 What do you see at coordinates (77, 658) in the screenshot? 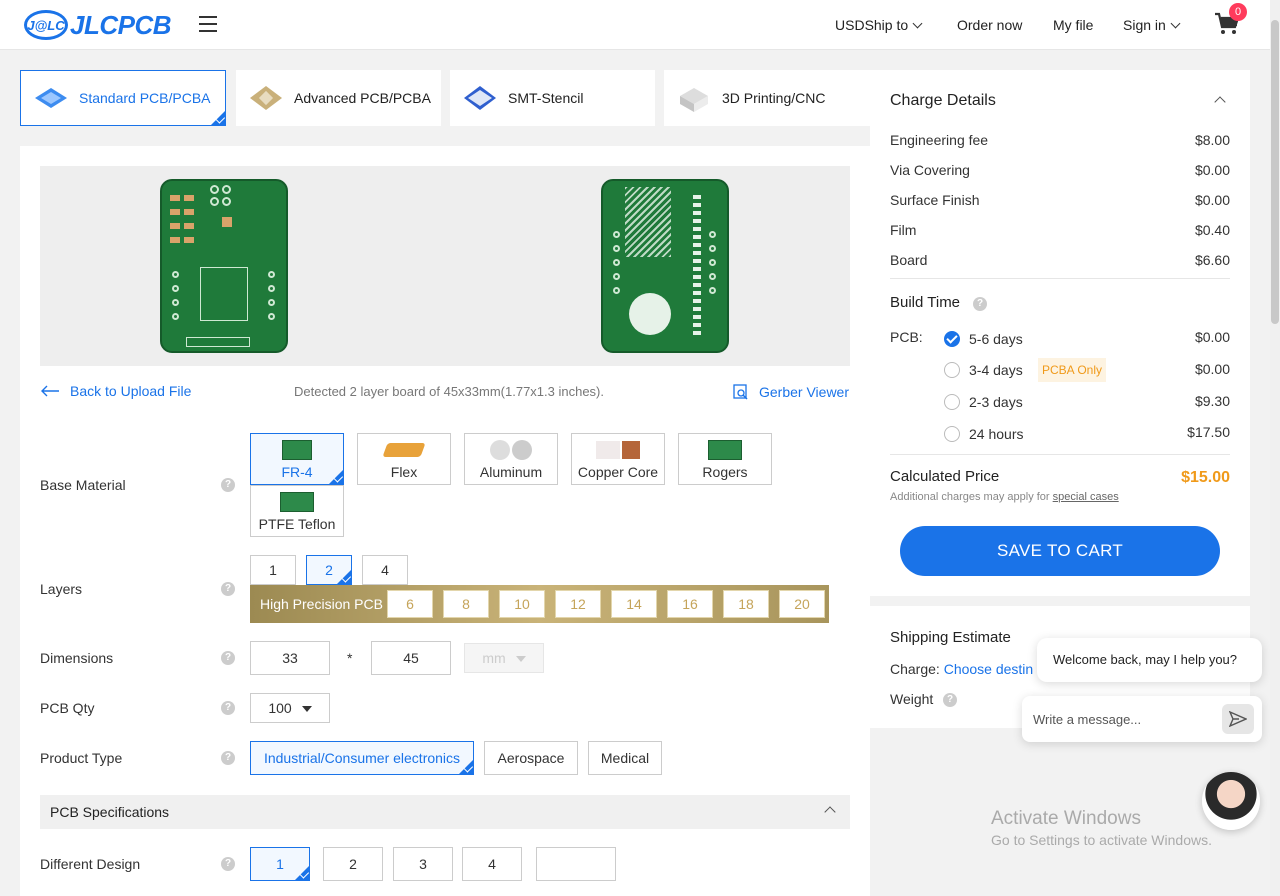
I see `dimensions-label: Dimensions` at bounding box center [77, 658].